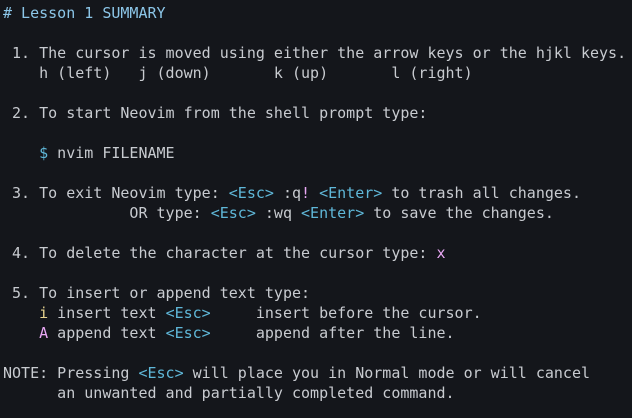 The image size is (632, 418). I want to click on insert-key: i, so click(44, 313).